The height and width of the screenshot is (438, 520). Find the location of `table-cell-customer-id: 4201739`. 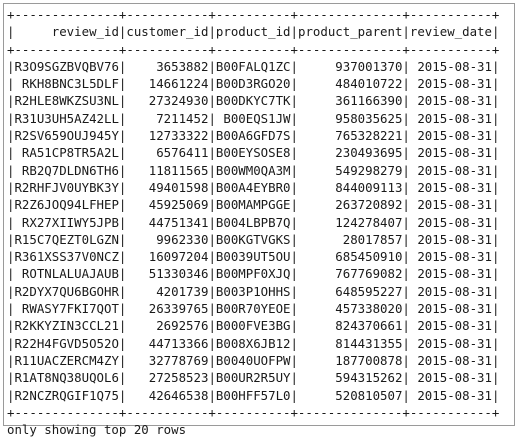

table-cell-customer-id: 4201739 is located at coordinates (167, 291).